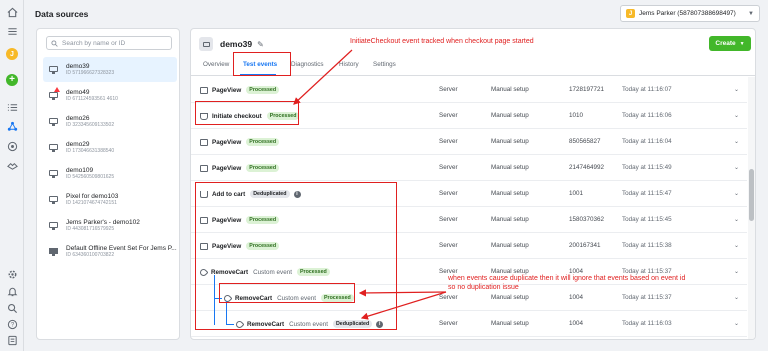 The width and height of the screenshot is (768, 351). Describe the element at coordinates (12, 165) in the screenshot. I see `partner-icon` at that location.